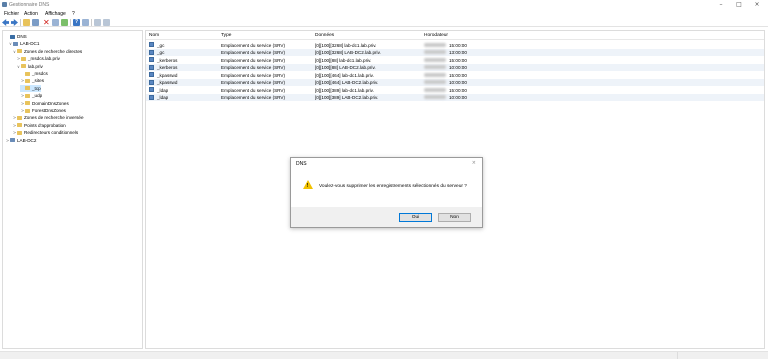 The image size is (768, 359). What do you see at coordinates (721, 5) in the screenshot?
I see `minimize-button: –` at bounding box center [721, 5].